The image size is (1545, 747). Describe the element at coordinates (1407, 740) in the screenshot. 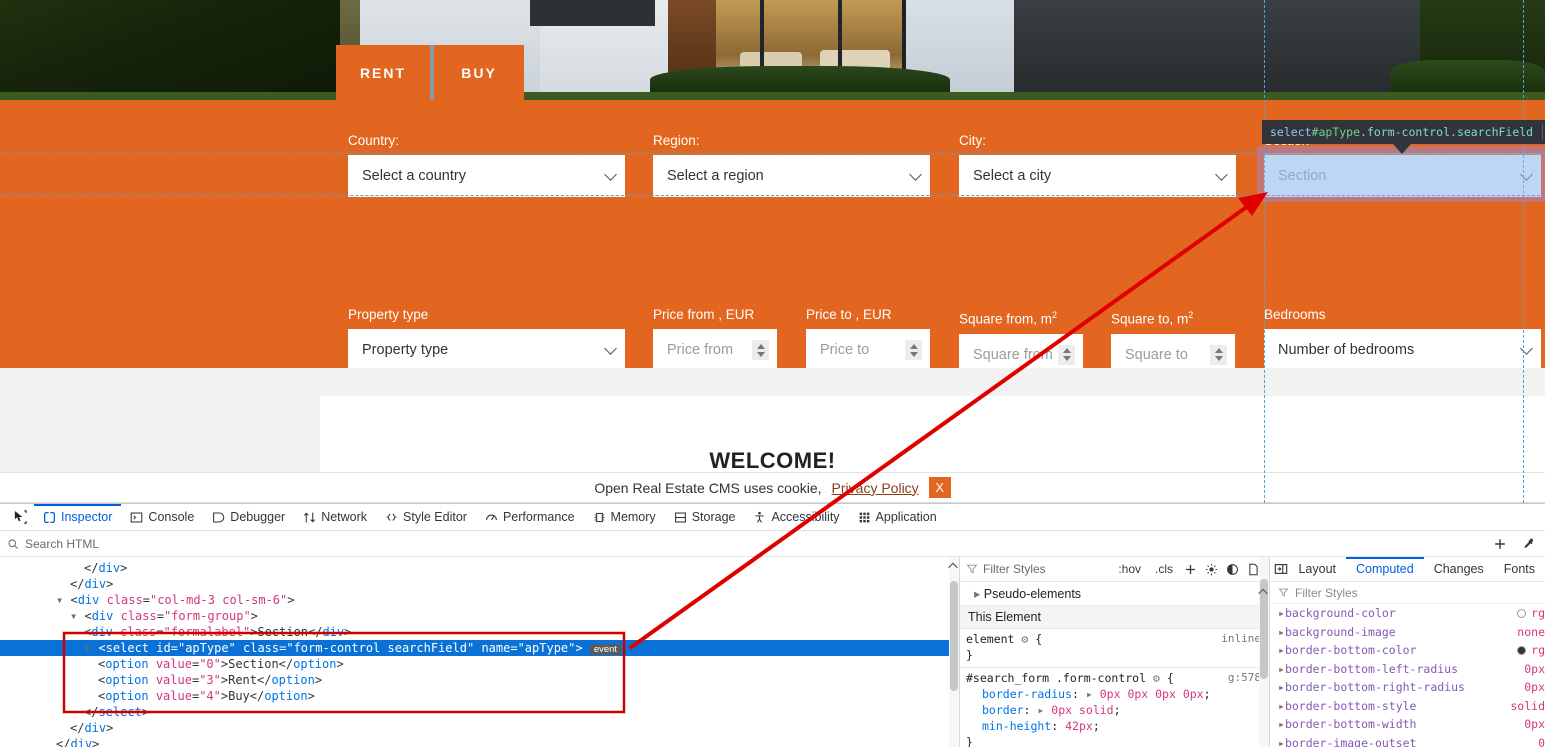

I see `computed-property-row: ▸border-image-outset0` at that location.